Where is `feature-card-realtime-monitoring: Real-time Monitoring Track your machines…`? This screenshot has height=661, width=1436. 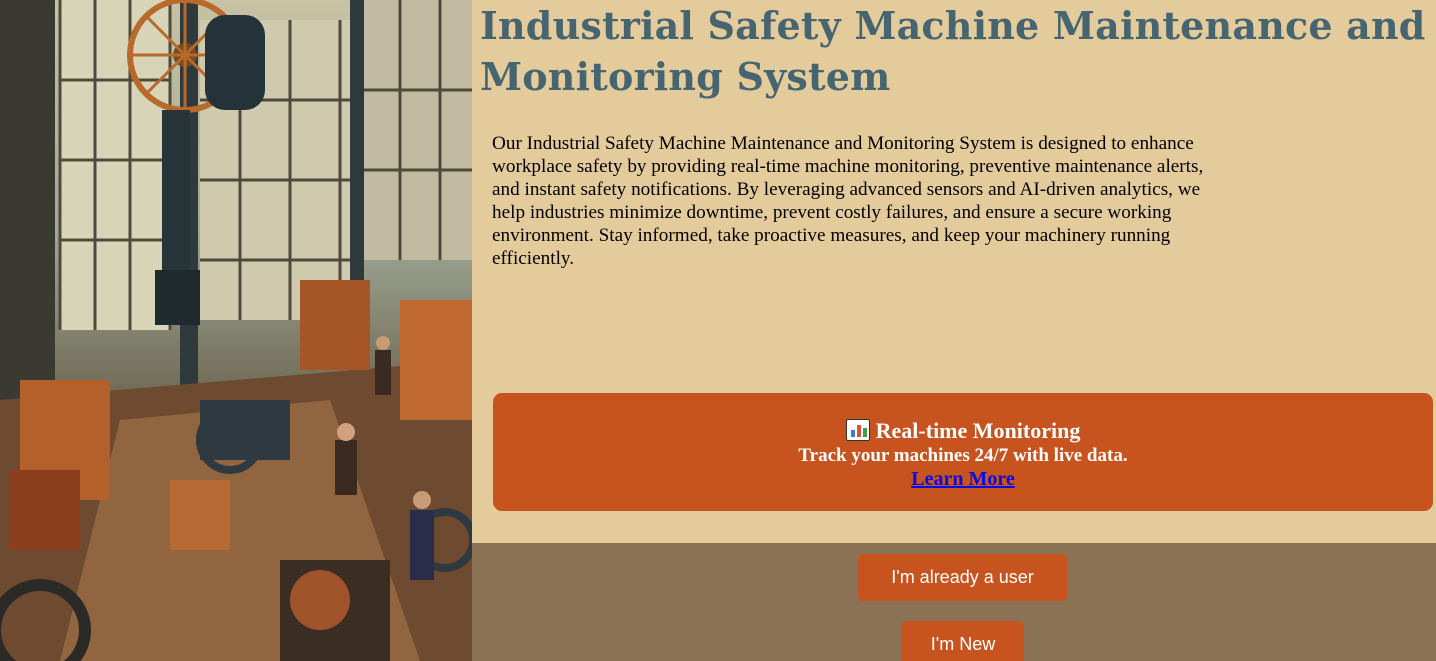 feature-card-realtime-monitoring: Real-time Monitoring Track your machines… is located at coordinates (963, 452).